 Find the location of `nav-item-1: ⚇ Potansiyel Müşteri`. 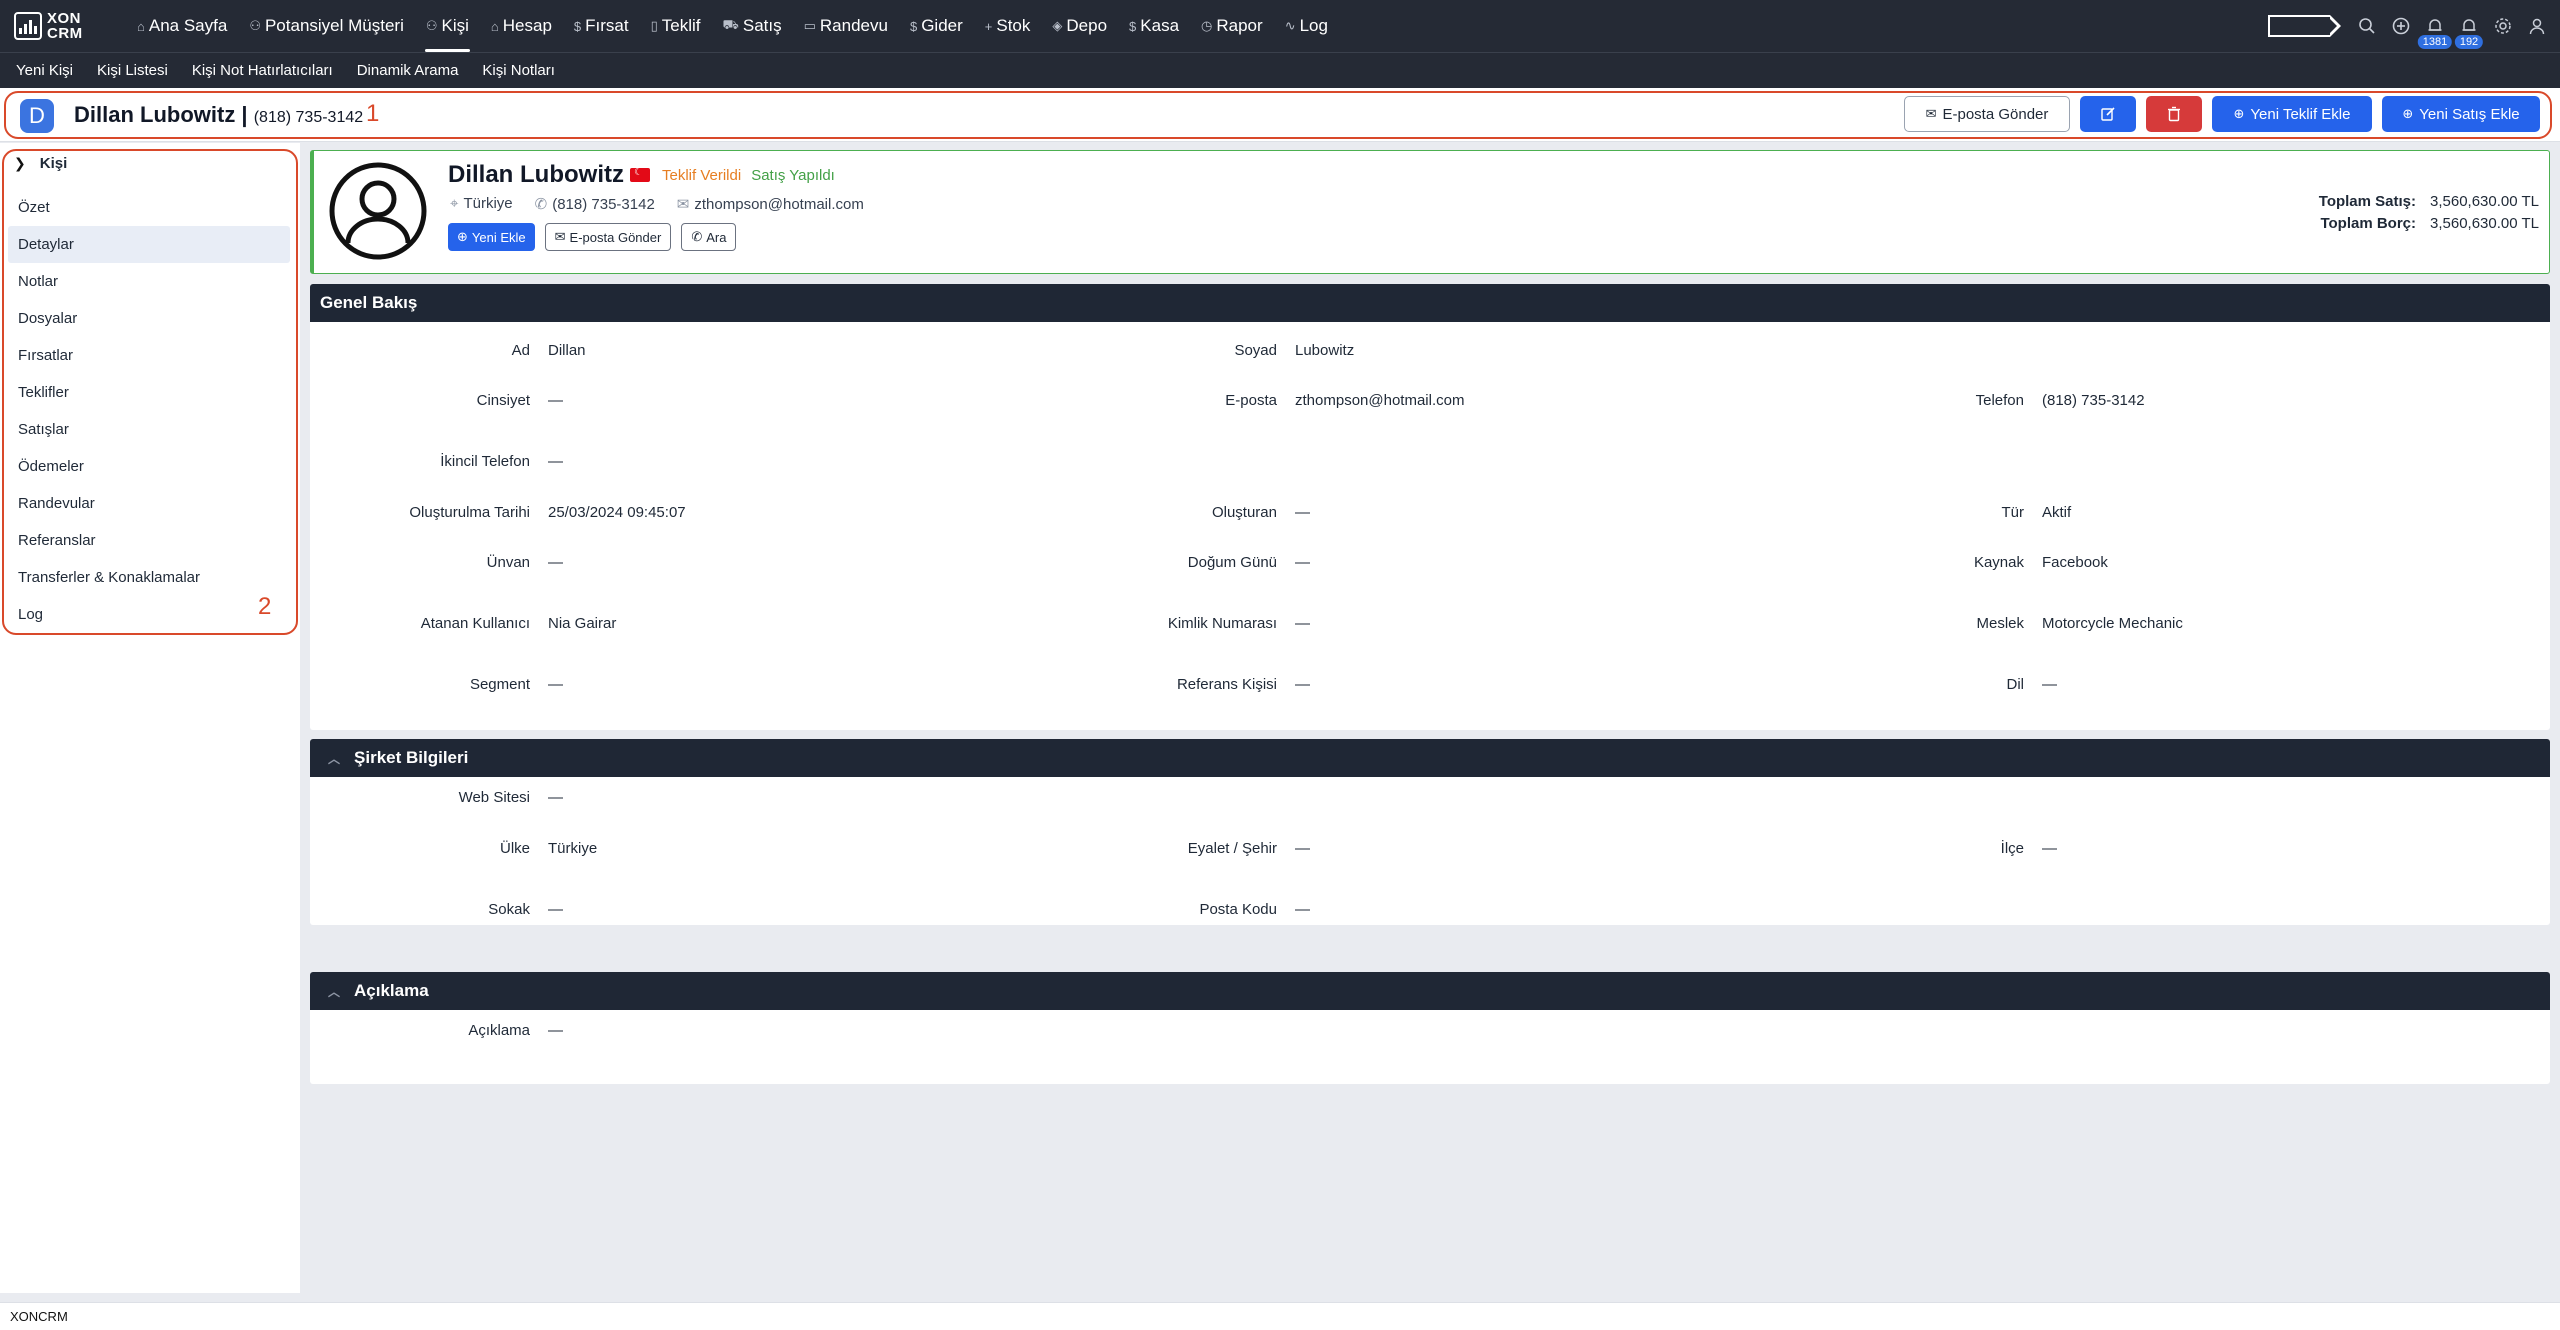

nav-item-1: ⚇ Potansiyel Müşteri is located at coordinates (326, 26).